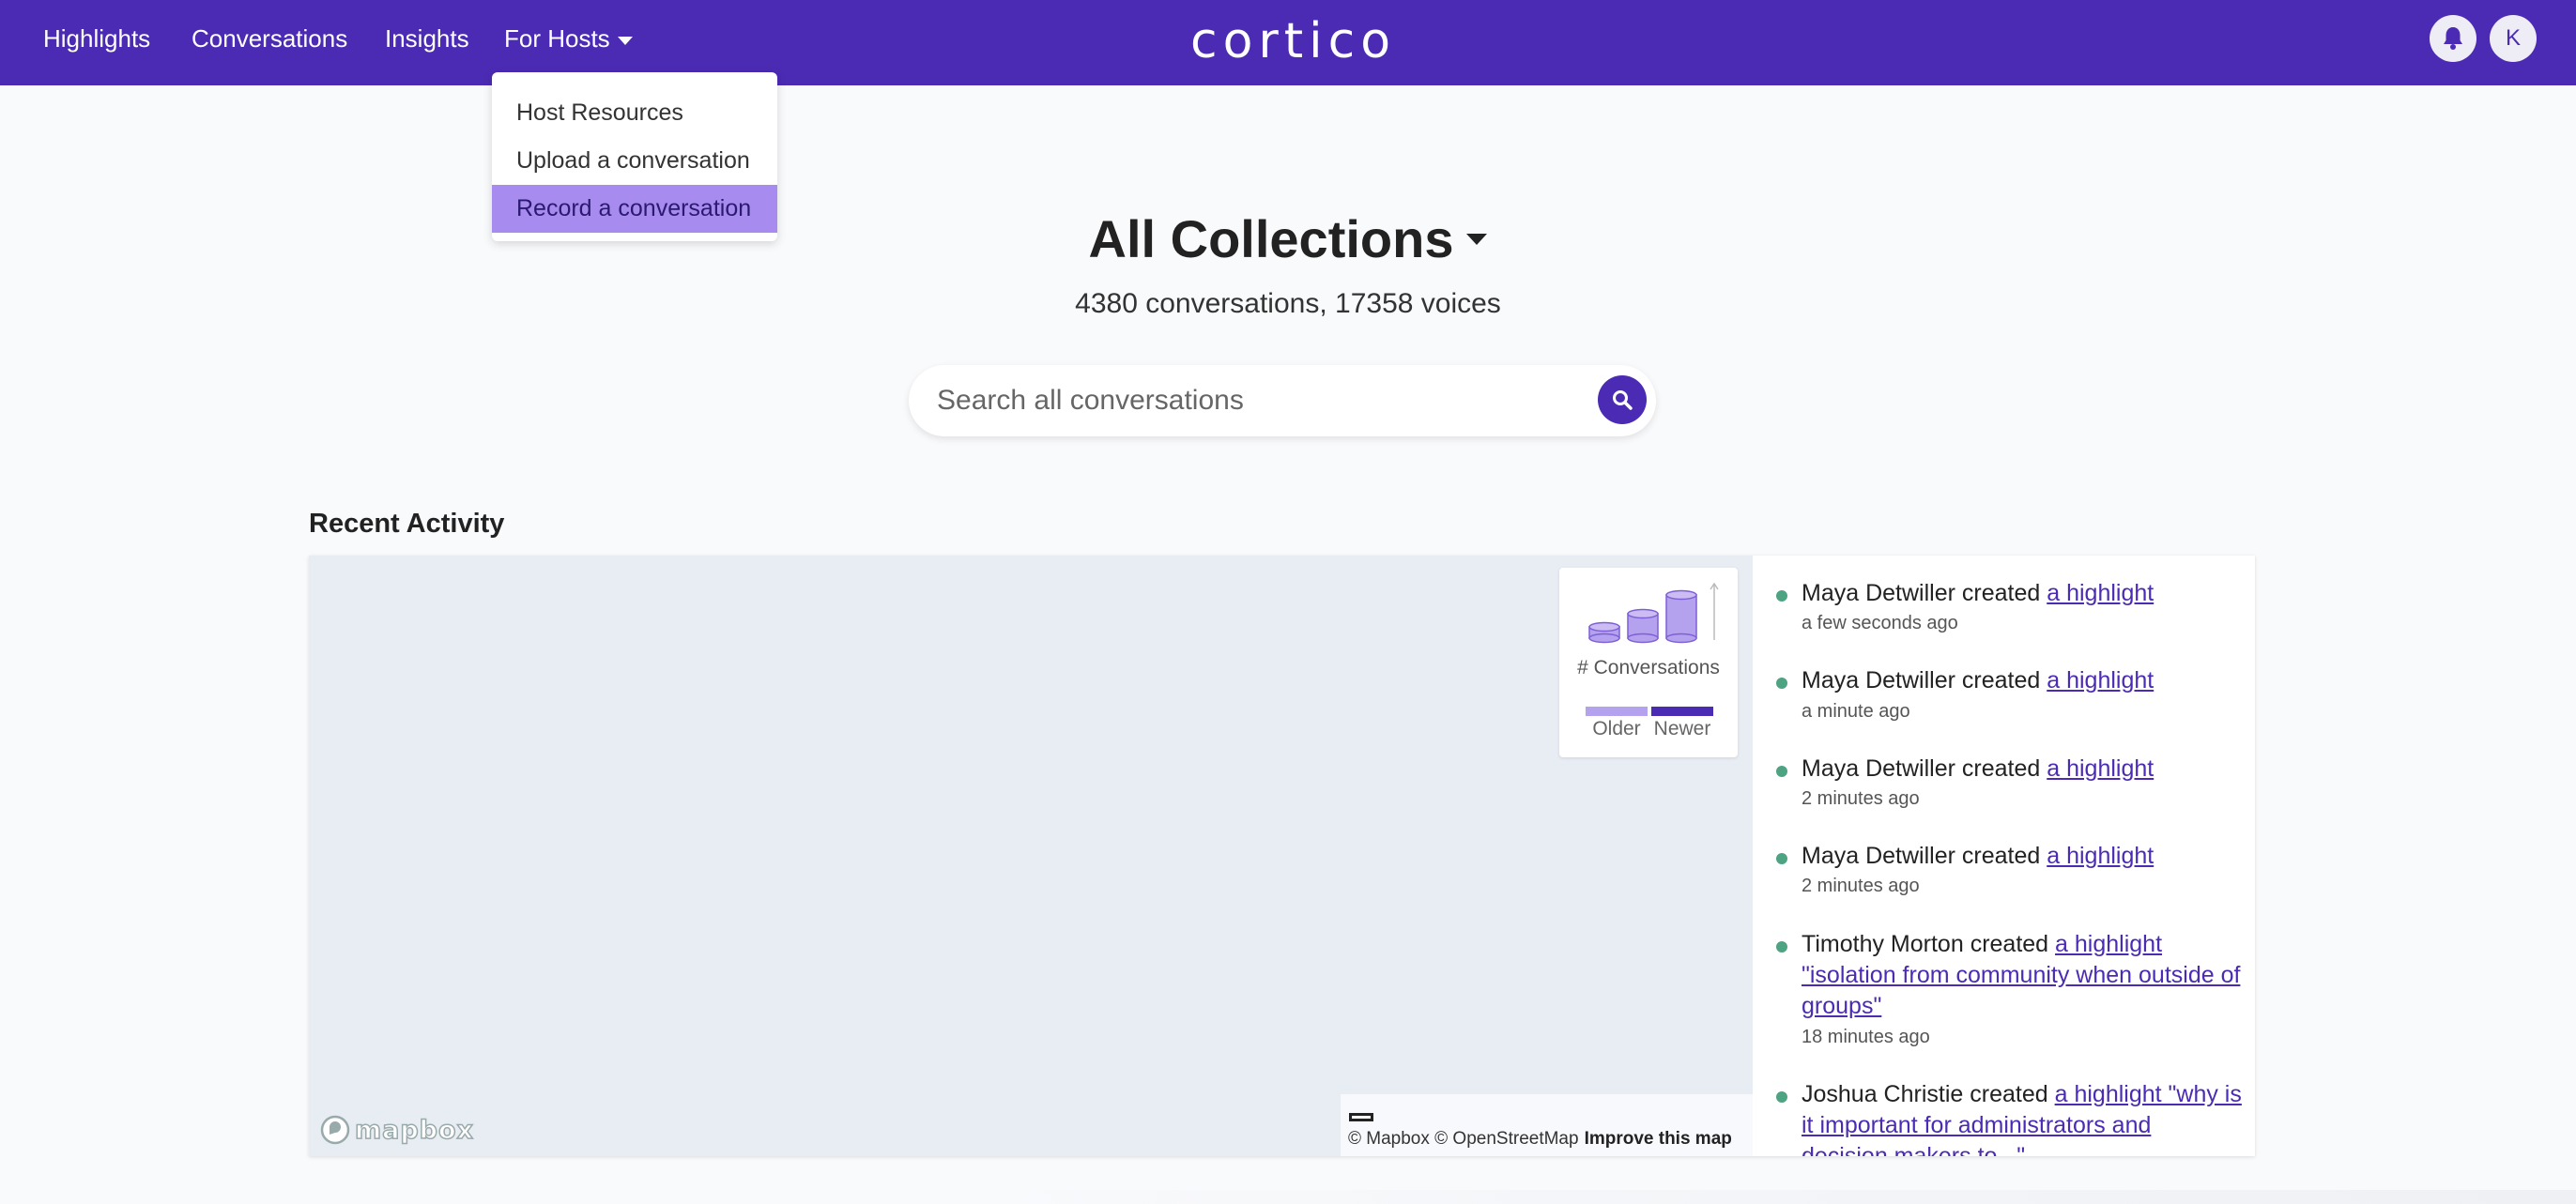  I want to click on bell-icon, so click(2453, 38).